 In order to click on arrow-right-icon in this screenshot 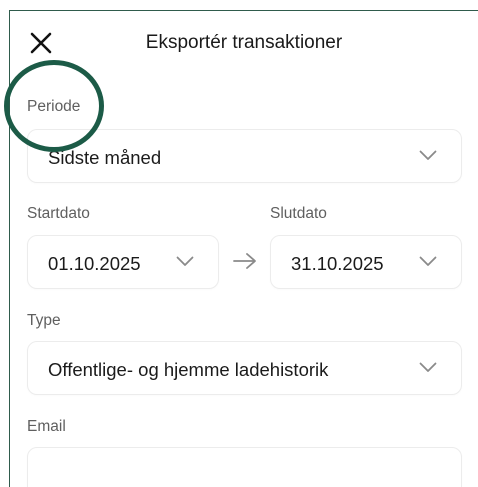, I will do `click(244, 261)`.